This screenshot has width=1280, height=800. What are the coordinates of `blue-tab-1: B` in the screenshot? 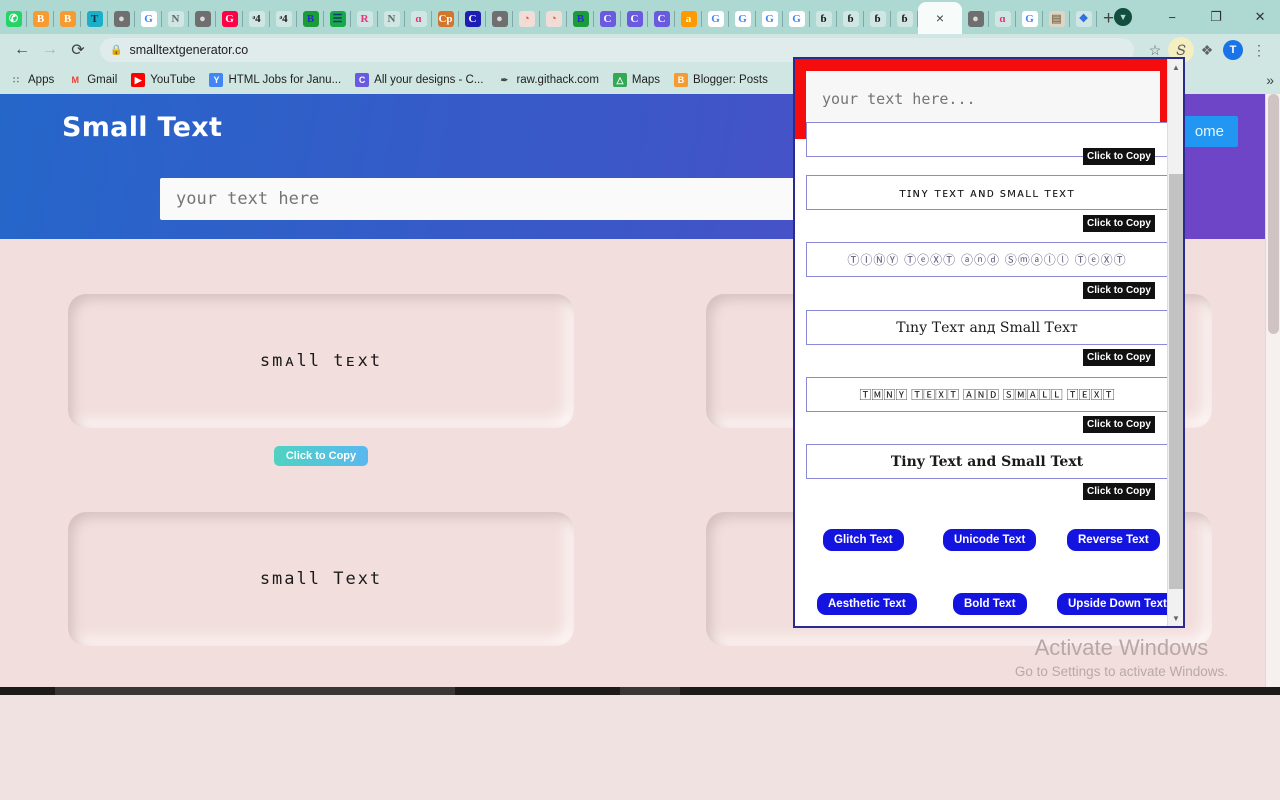 It's located at (310, 19).